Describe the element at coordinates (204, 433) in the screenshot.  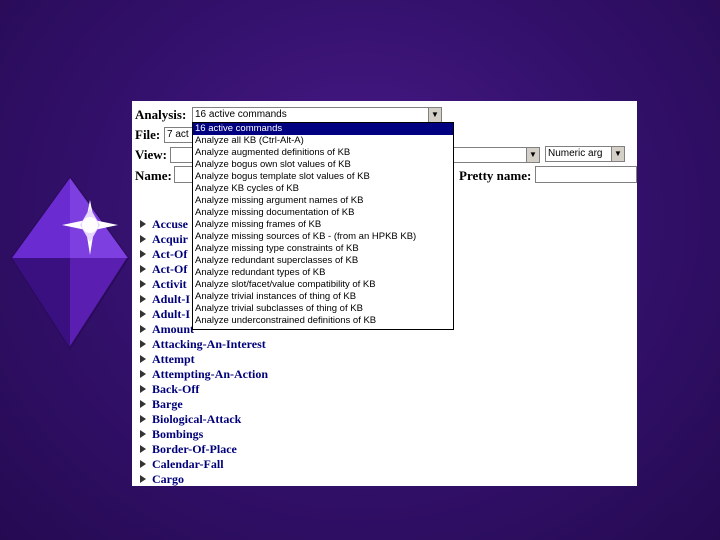
I see `list-item: Bombings` at that location.